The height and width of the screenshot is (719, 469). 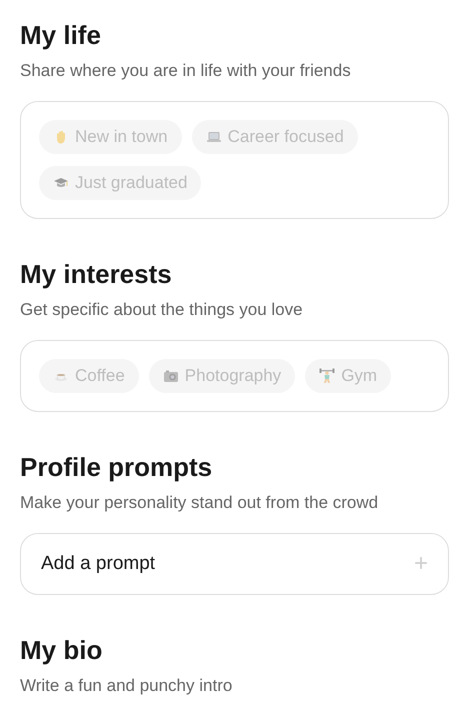 I want to click on section-description: Share where you are in life with your friends, so click(x=186, y=71).